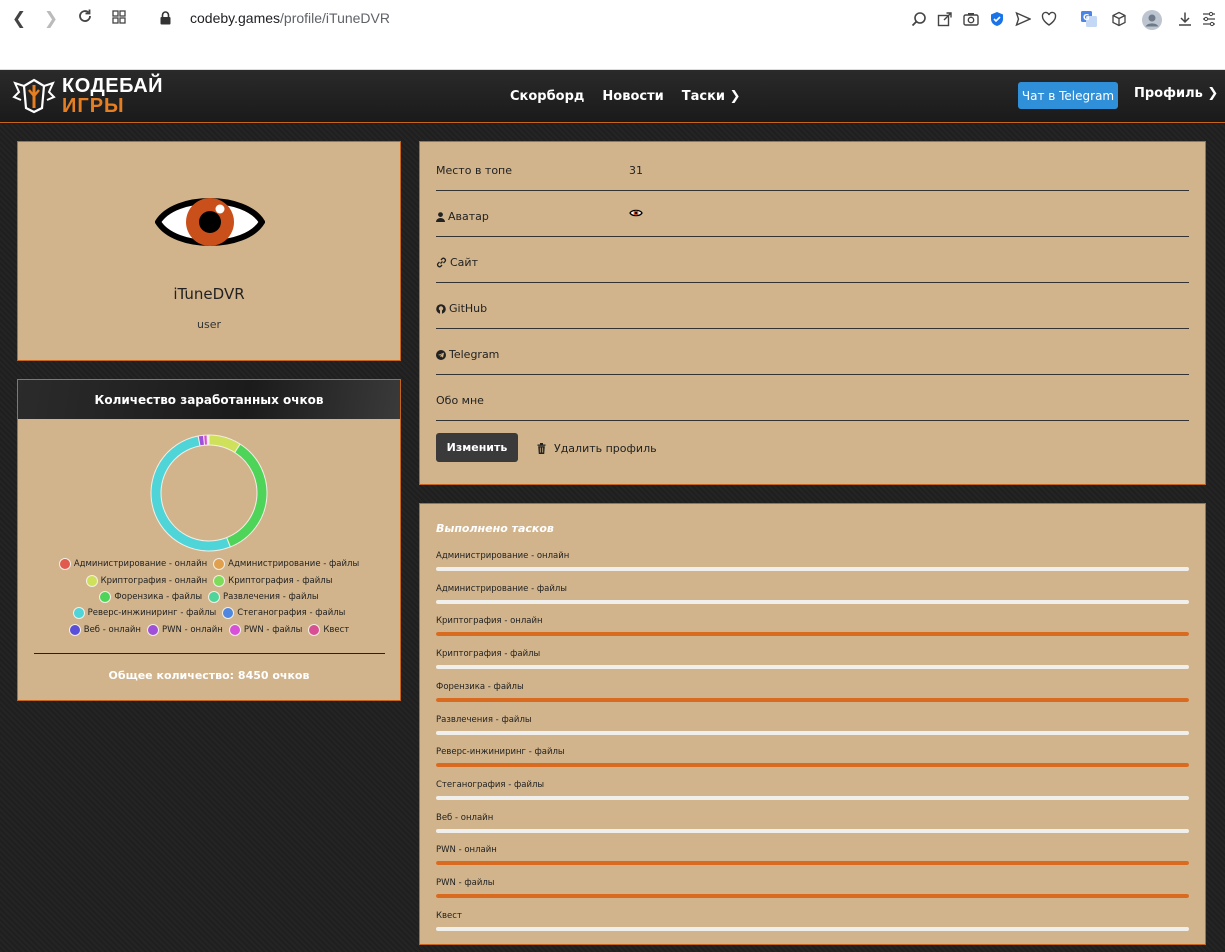 Image resolution: width=1225 pixels, height=952 pixels. Describe the element at coordinates (711, 96) in the screenshot. I see `nav-tasks: Таски ❯` at that location.